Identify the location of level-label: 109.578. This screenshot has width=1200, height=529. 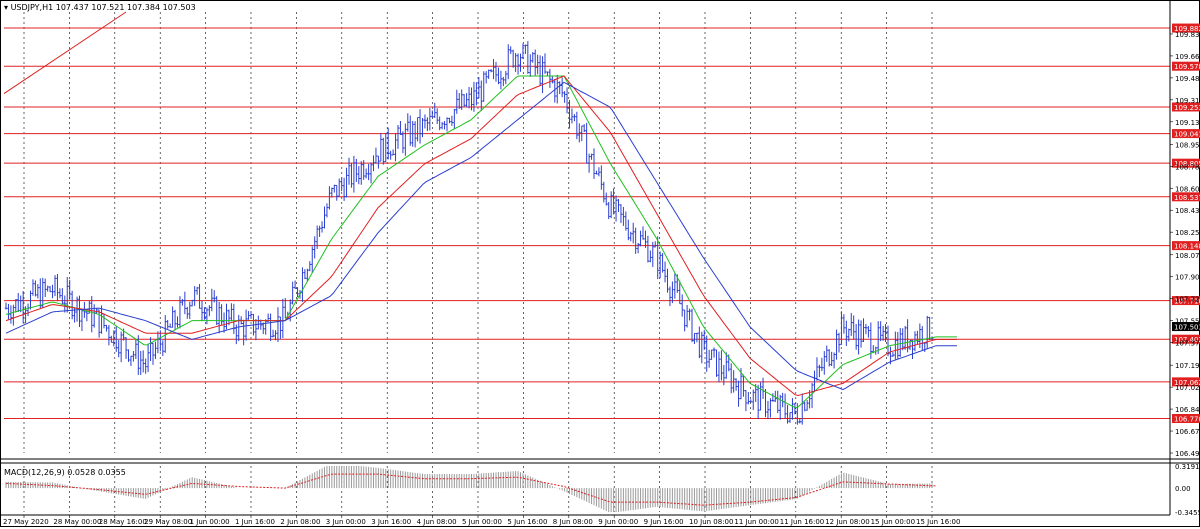
(1187, 67).